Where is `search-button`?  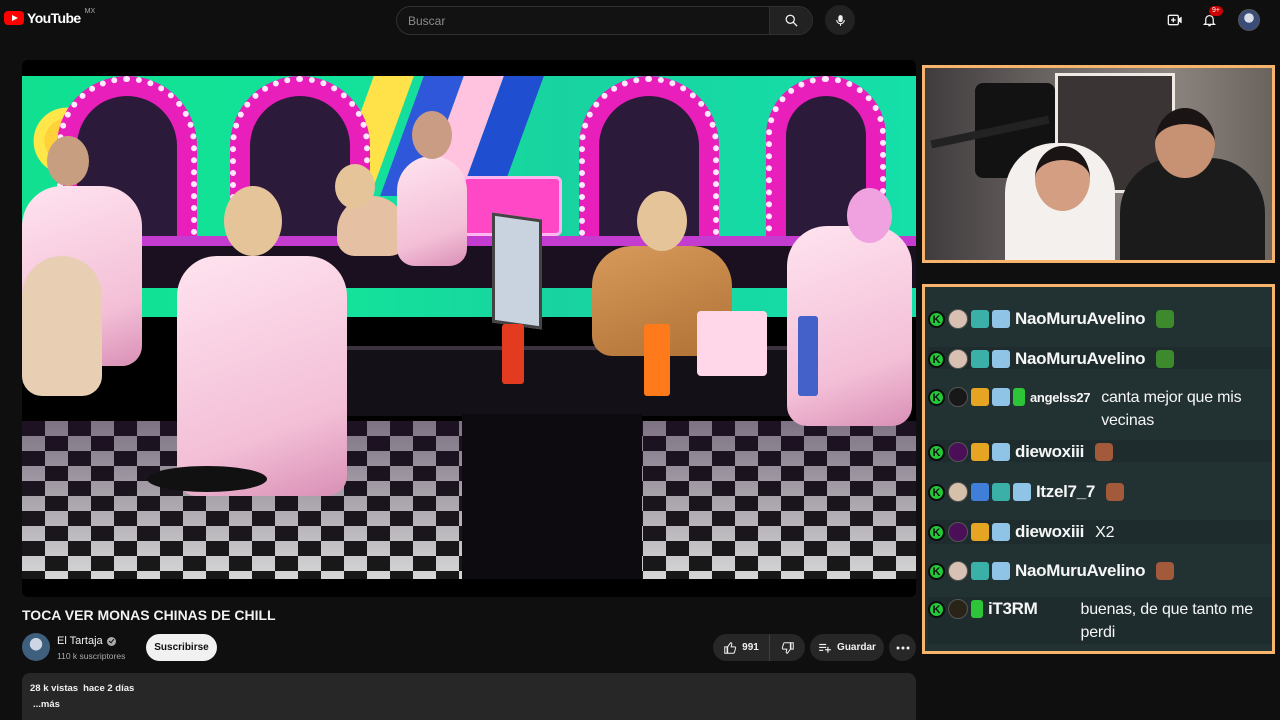
search-button is located at coordinates (790, 20).